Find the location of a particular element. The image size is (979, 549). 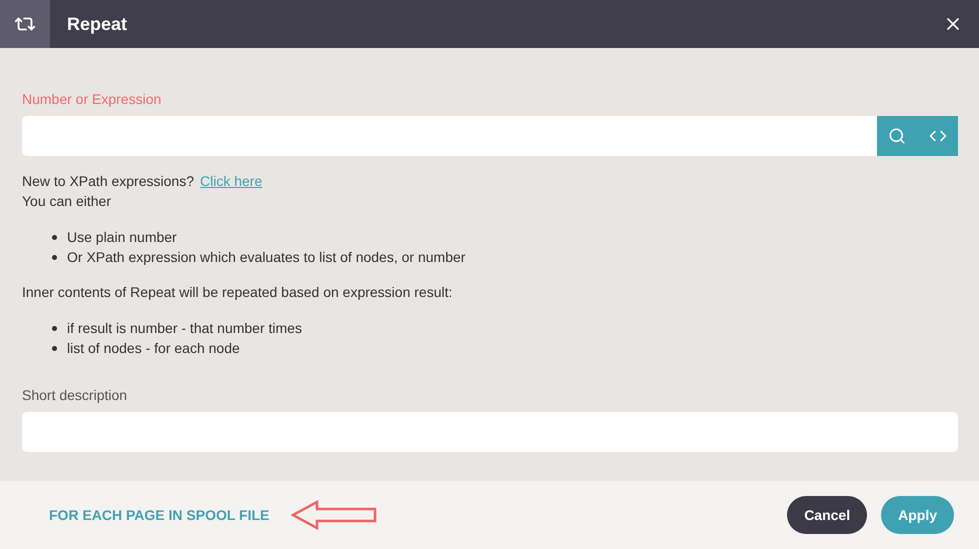

search-button is located at coordinates (897, 136).